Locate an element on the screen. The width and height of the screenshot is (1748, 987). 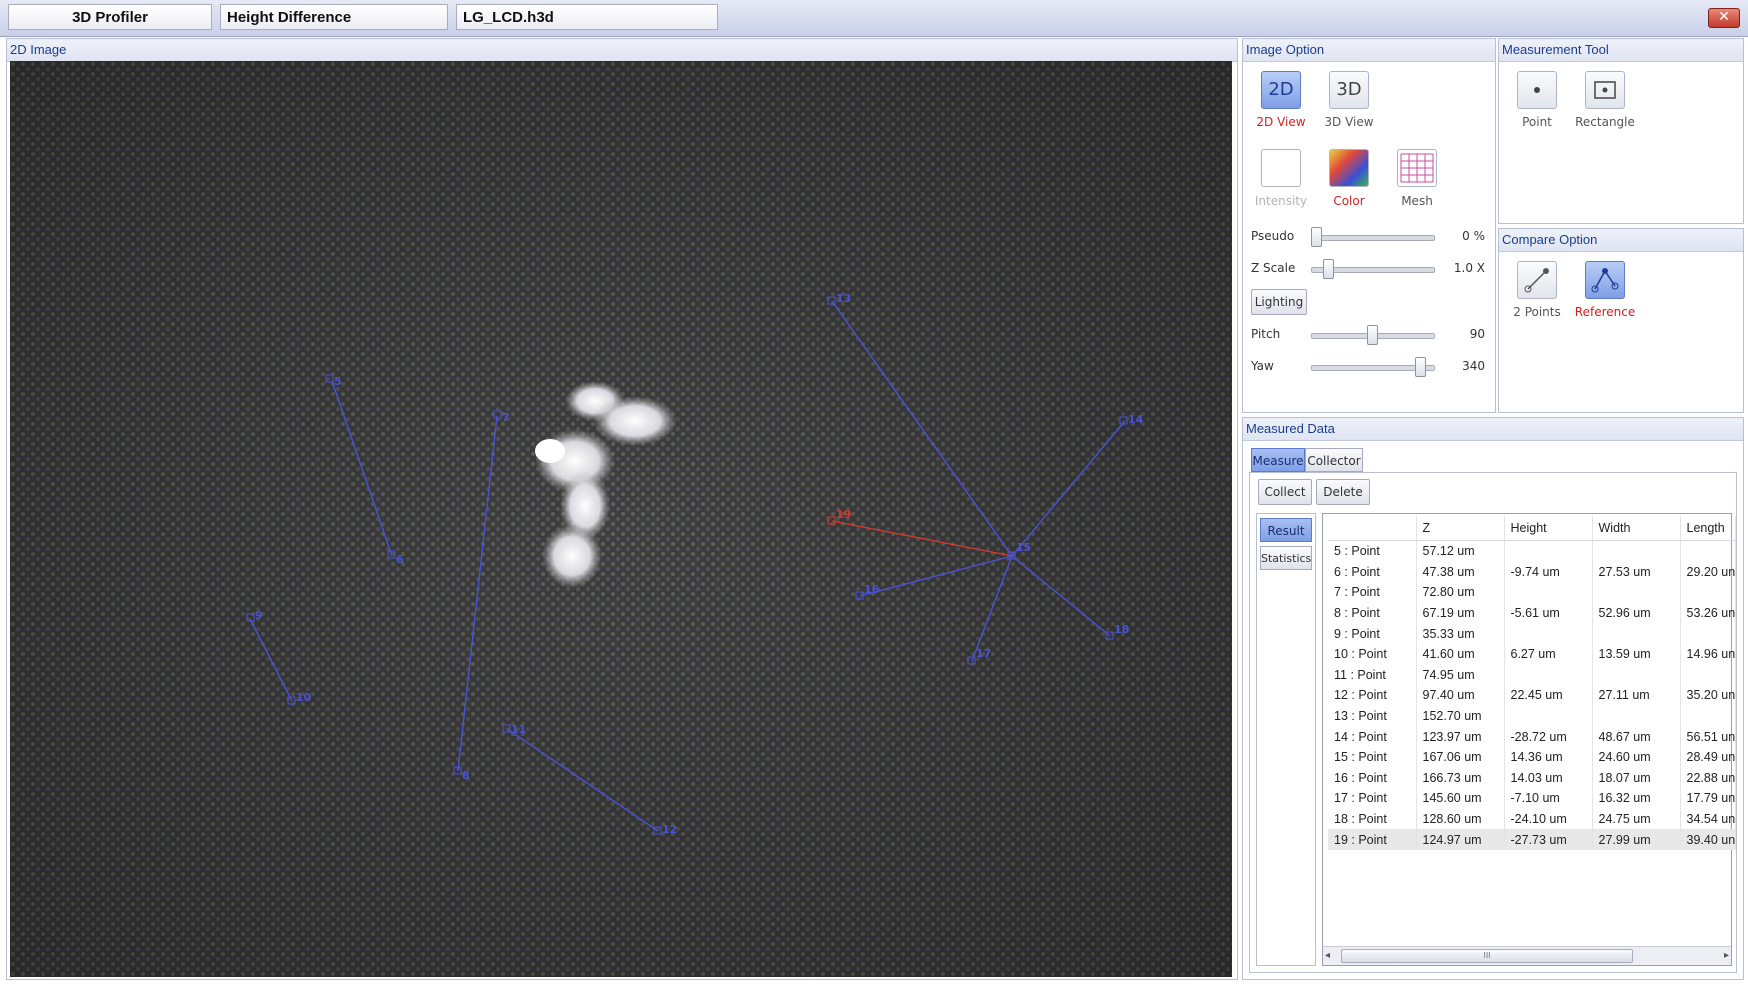
table-cell: -28.72 um is located at coordinates (1548, 736).